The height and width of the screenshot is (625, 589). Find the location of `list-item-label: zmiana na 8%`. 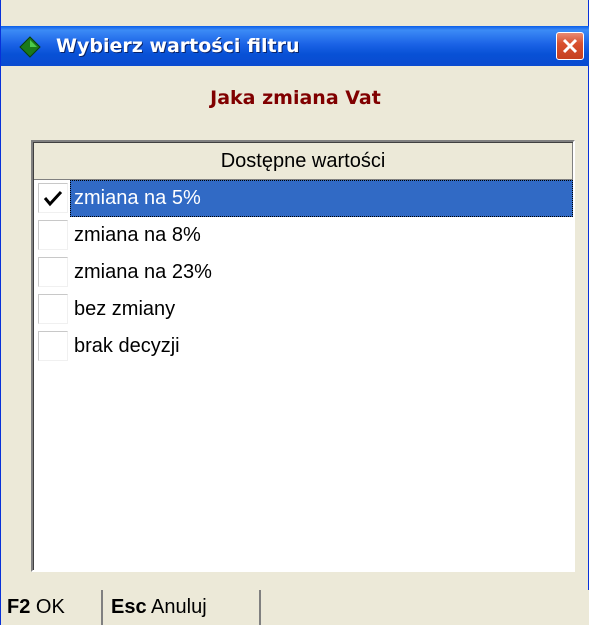

list-item-label: zmiana na 8% is located at coordinates (137, 235).